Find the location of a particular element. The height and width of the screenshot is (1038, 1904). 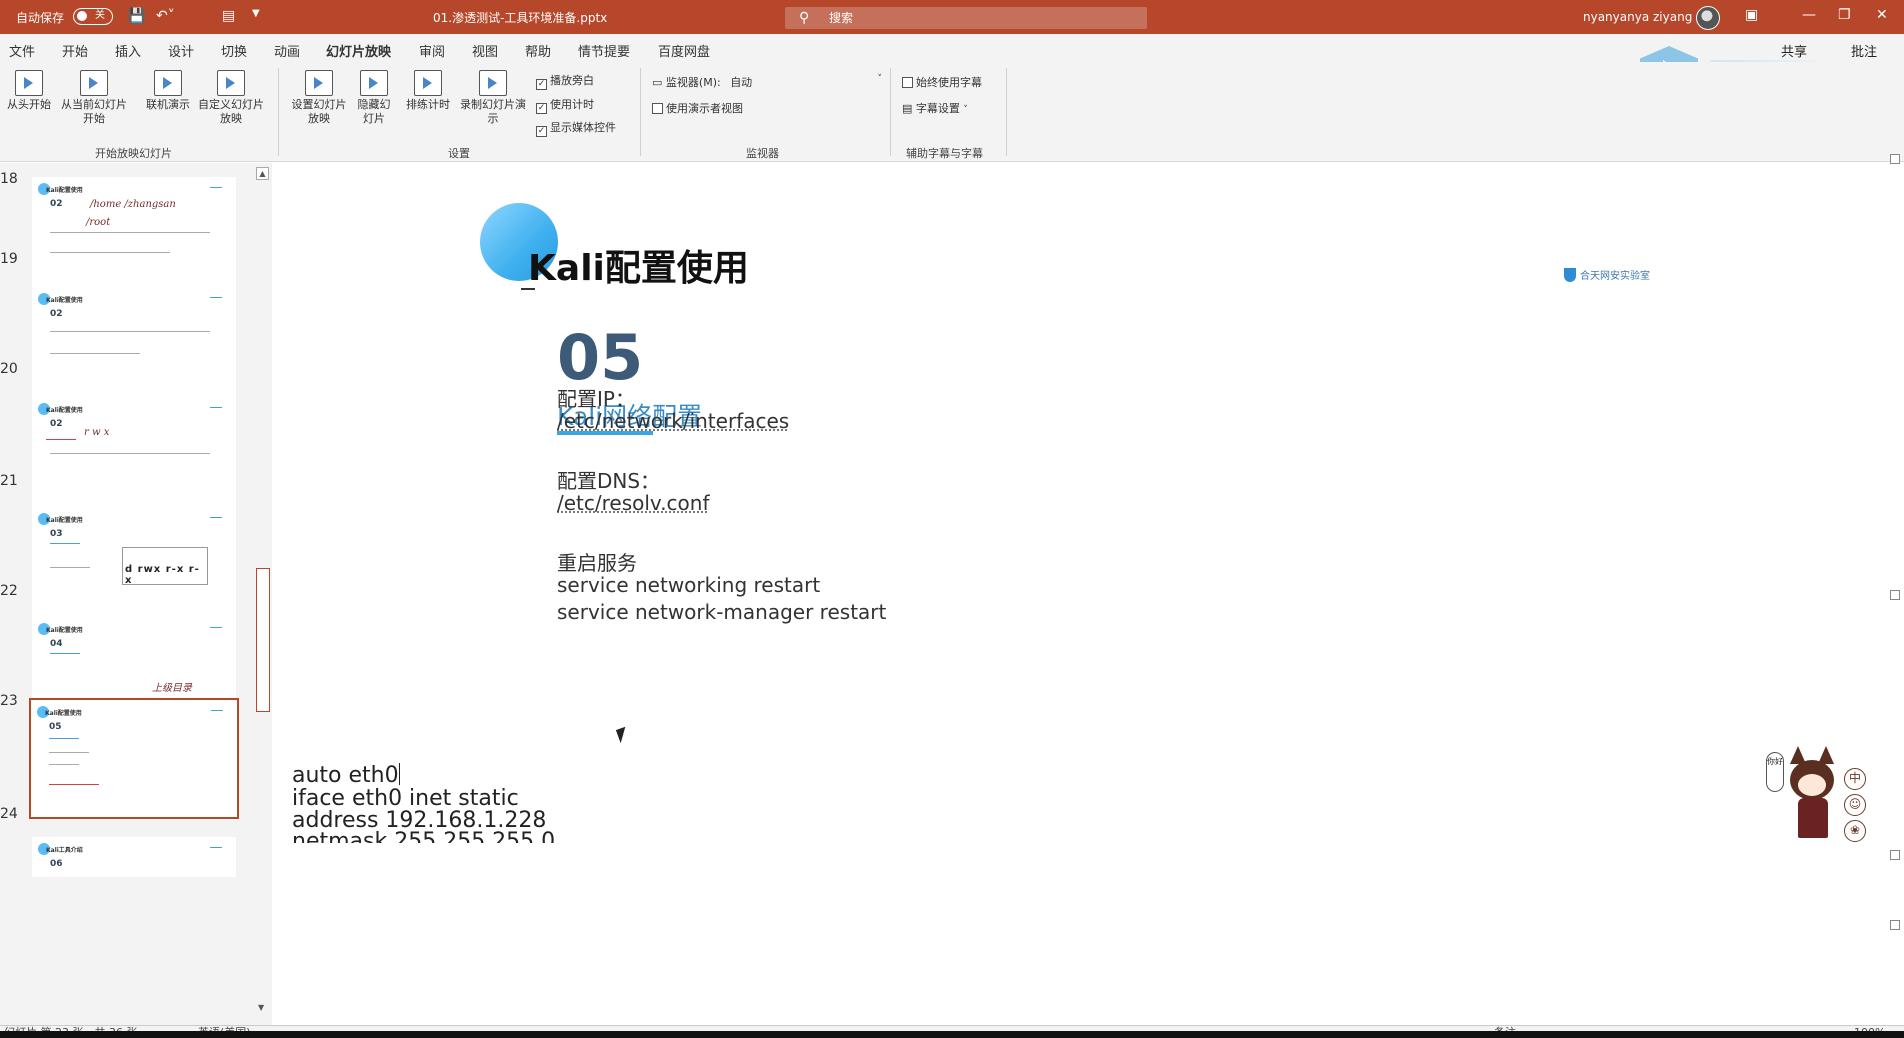

close-icon: ✕ is located at coordinates (1882, 15).